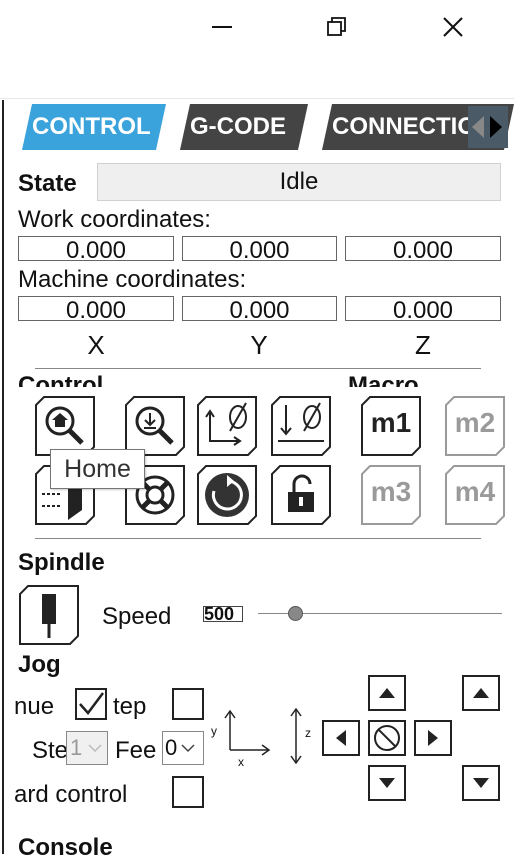 The height and width of the screenshot is (862, 514). What do you see at coordinates (87, 748) in the screenshot?
I see `step-size-select: 1` at bounding box center [87, 748].